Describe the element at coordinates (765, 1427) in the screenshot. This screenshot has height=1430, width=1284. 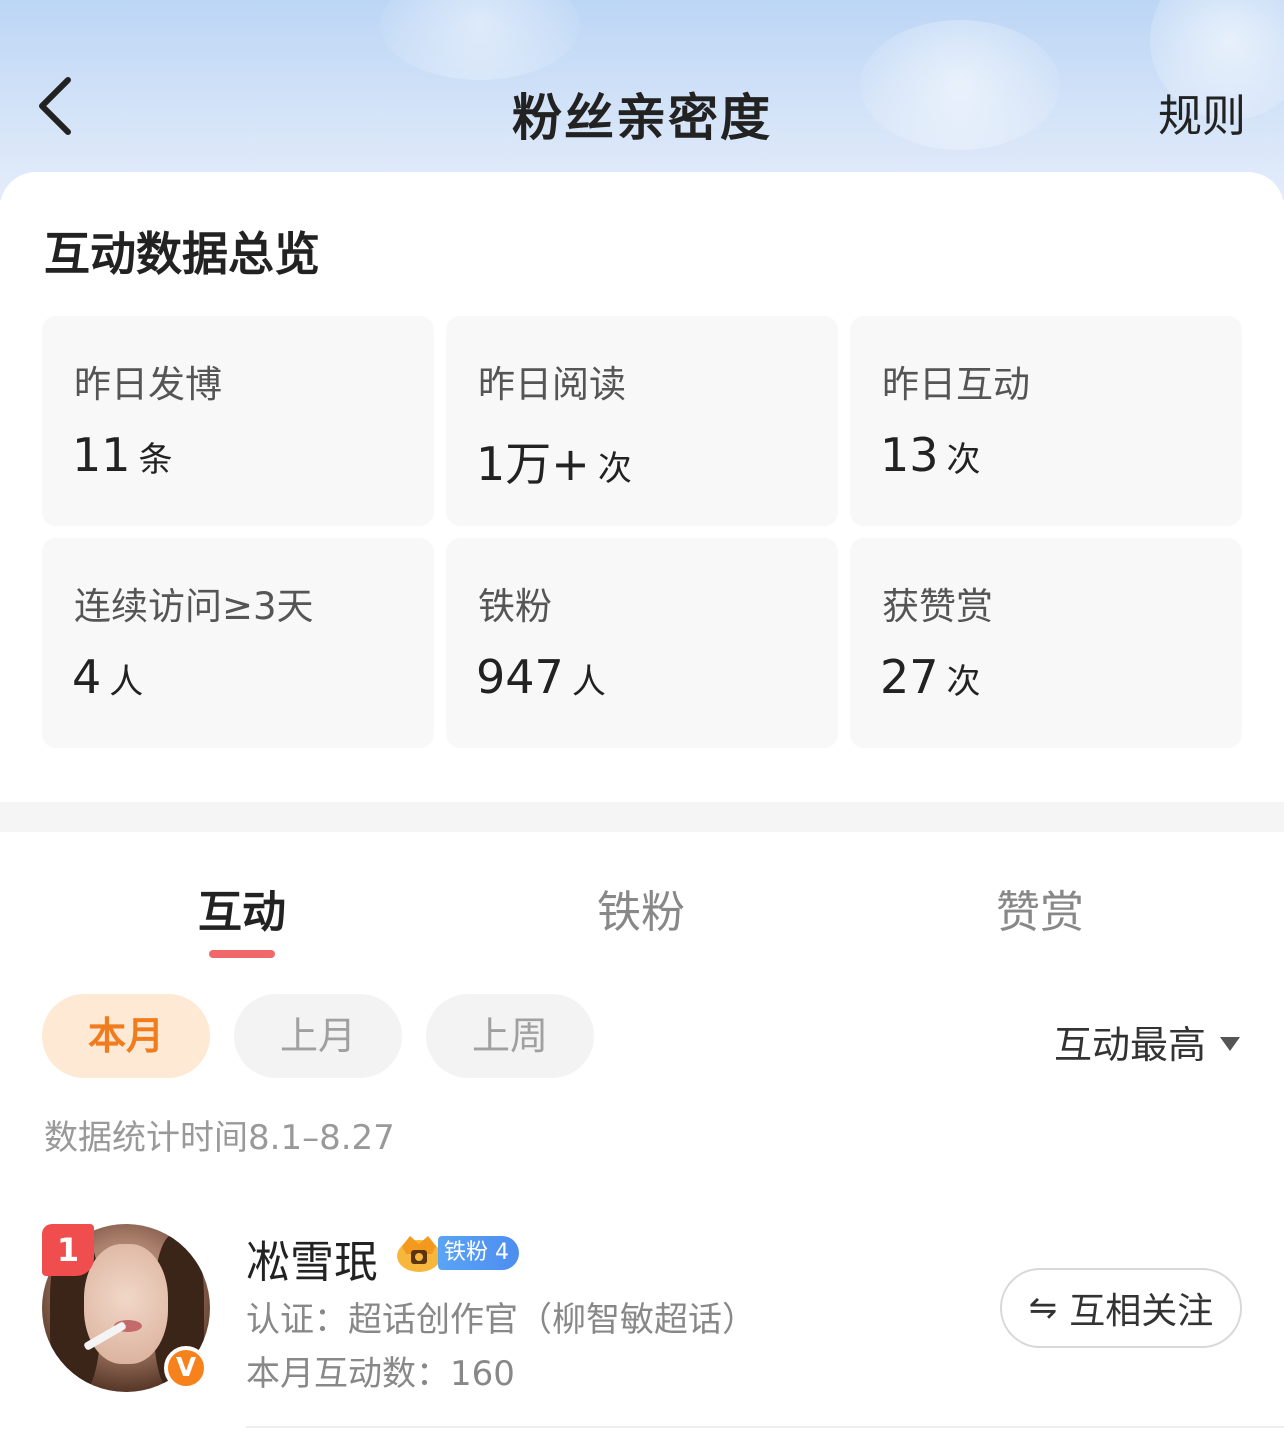
I see `list-divider` at that location.